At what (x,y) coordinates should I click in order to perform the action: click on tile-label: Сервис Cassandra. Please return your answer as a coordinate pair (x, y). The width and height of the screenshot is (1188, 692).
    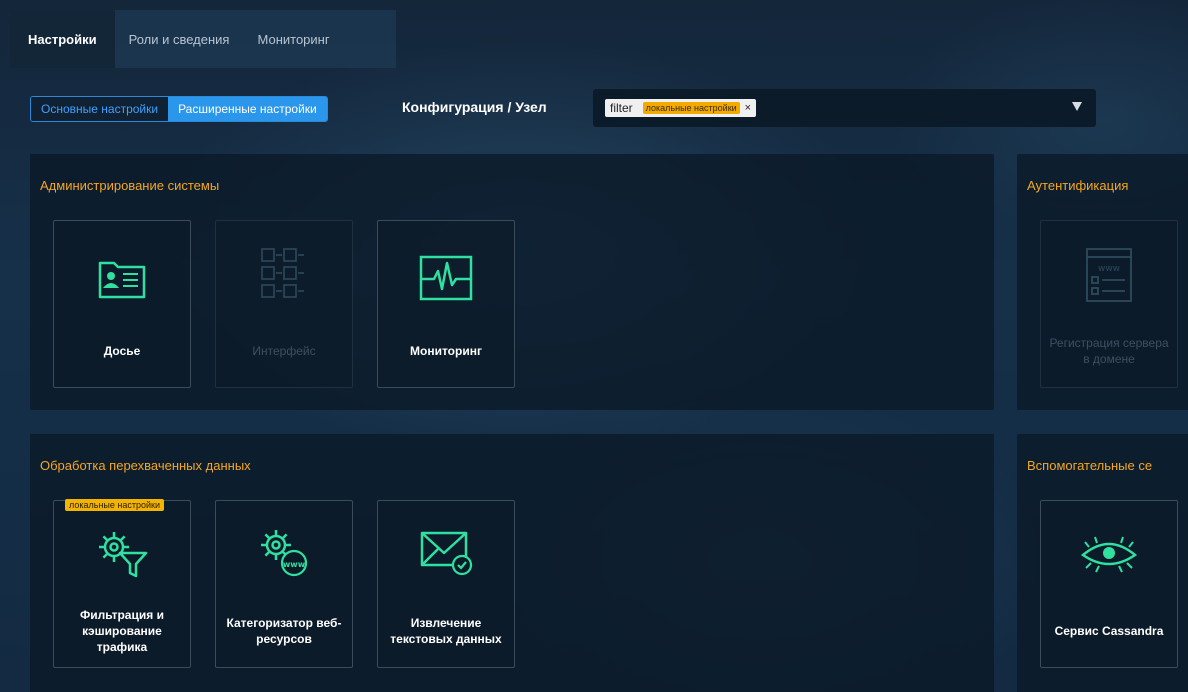
    Looking at the image, I should click on (1109, 631).